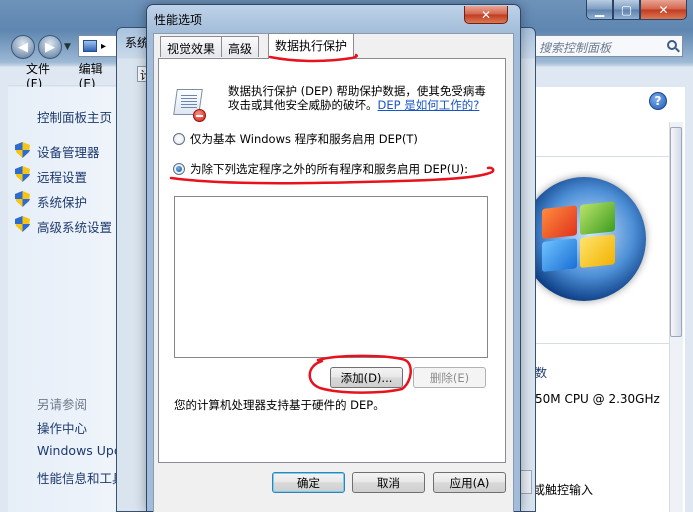 The height and width of the screenshot is (512, 693). I want to click on help-icon: ?, so click(658, 101).